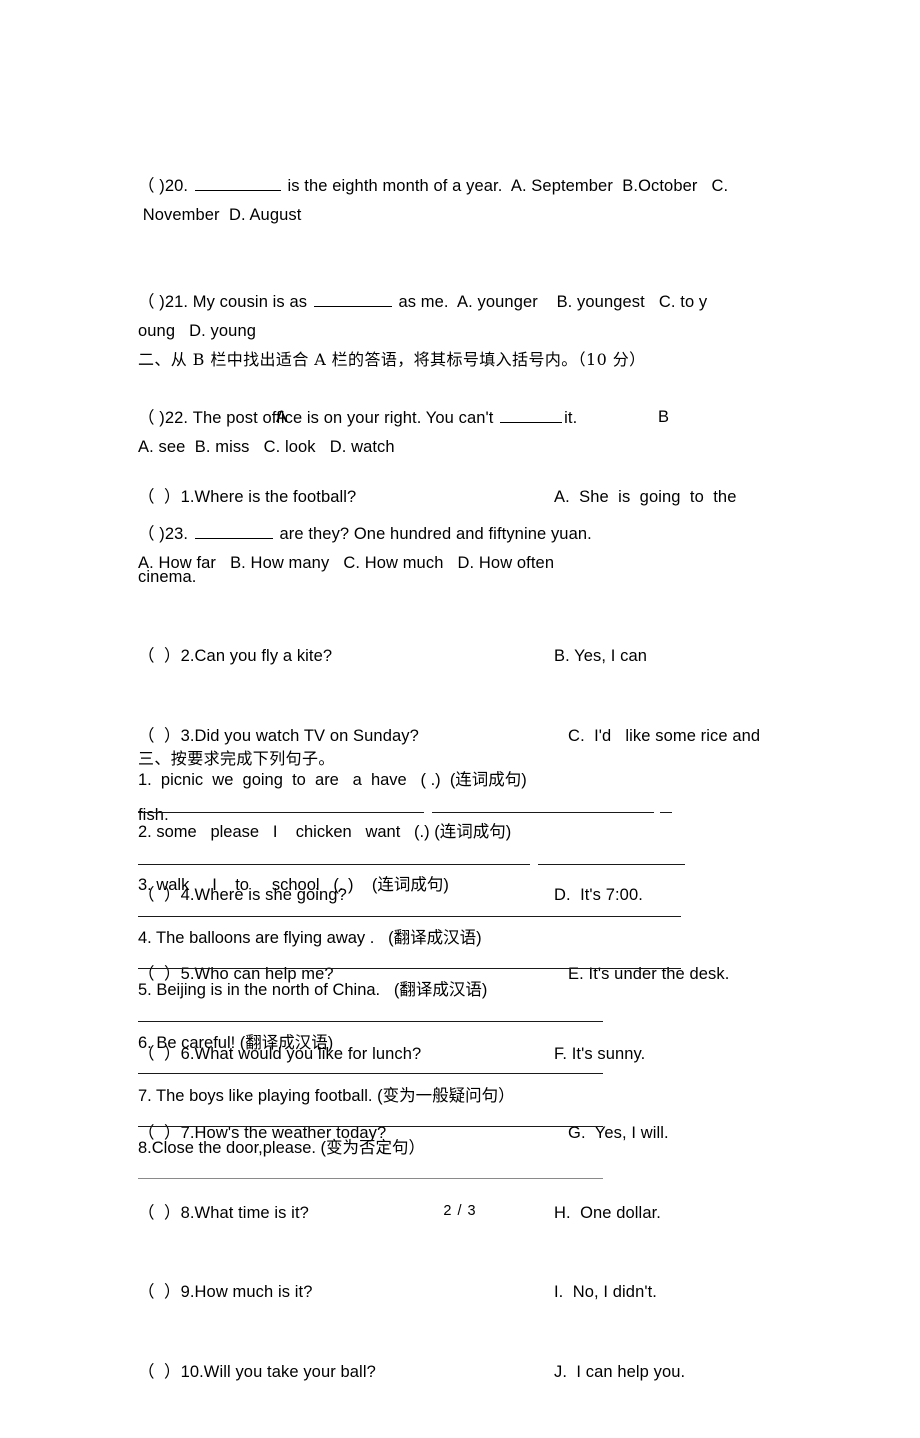 Image resolution: width=920 pixels, height=1438 pixels. What do you see at coordinates (601, 656) in the screenshot?
I see `match-b-item-b: B. Yes, I can` at bounding box center [601, 656].